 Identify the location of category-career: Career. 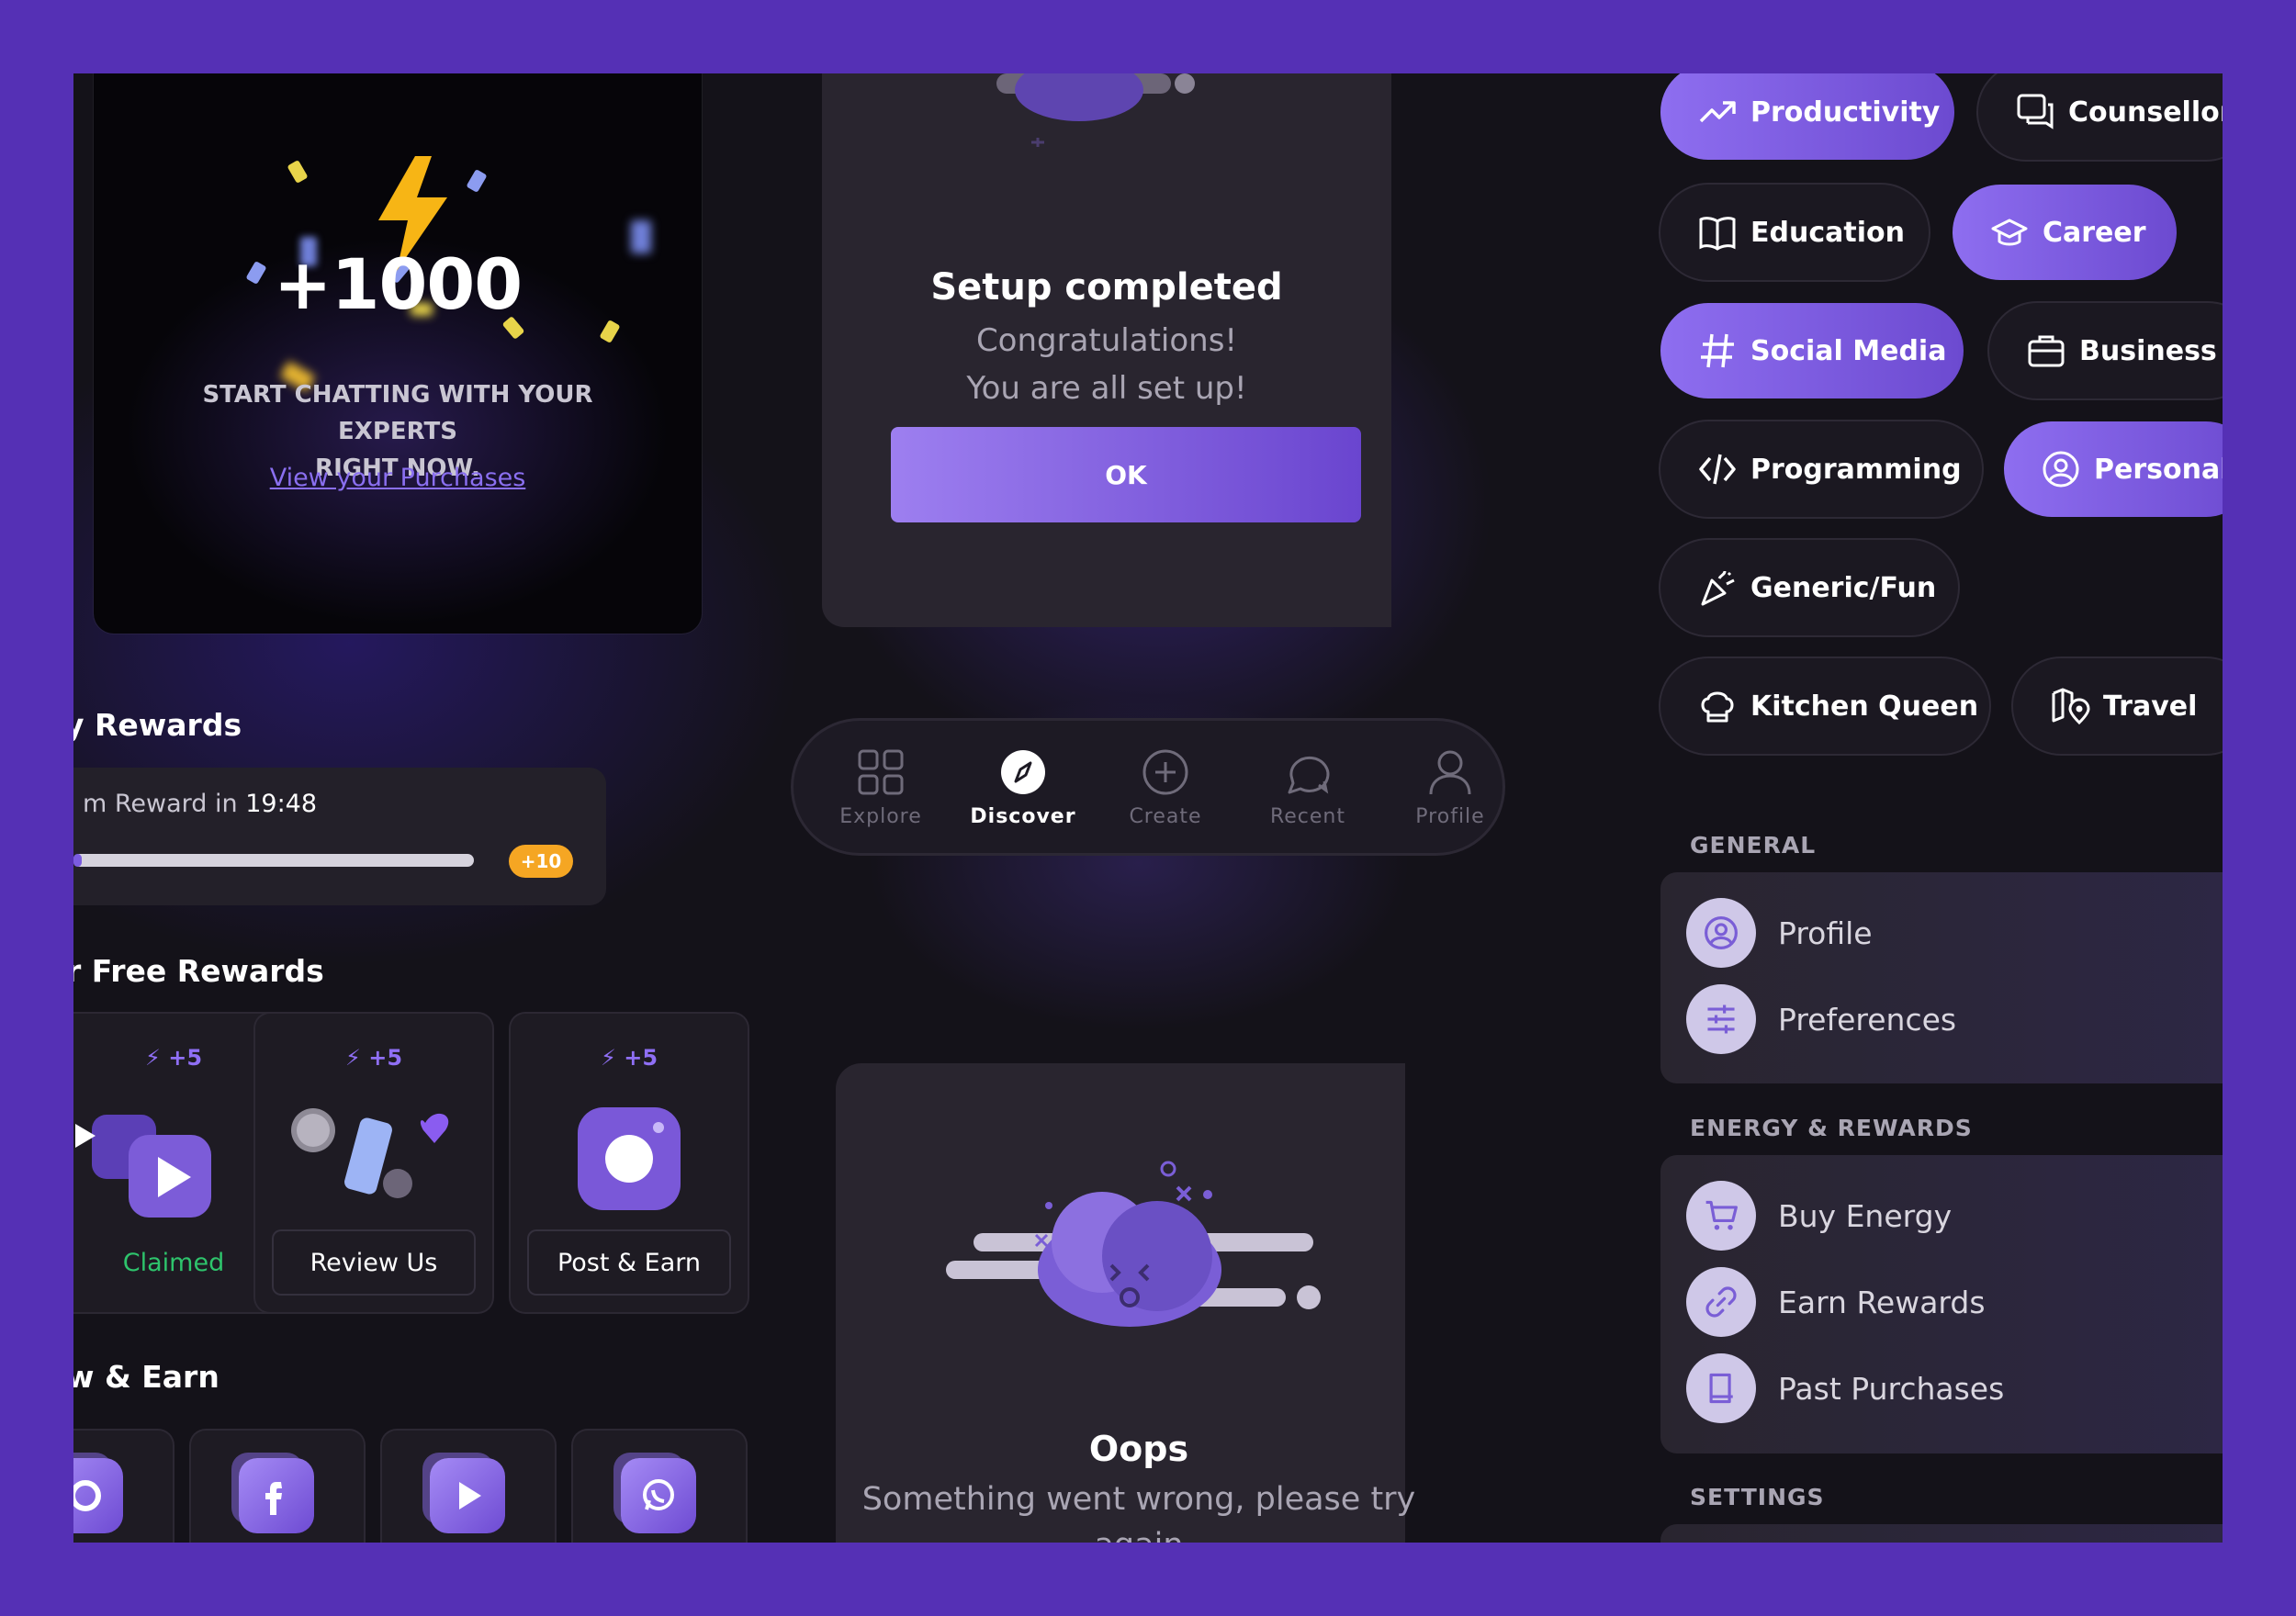
(2065, 233).